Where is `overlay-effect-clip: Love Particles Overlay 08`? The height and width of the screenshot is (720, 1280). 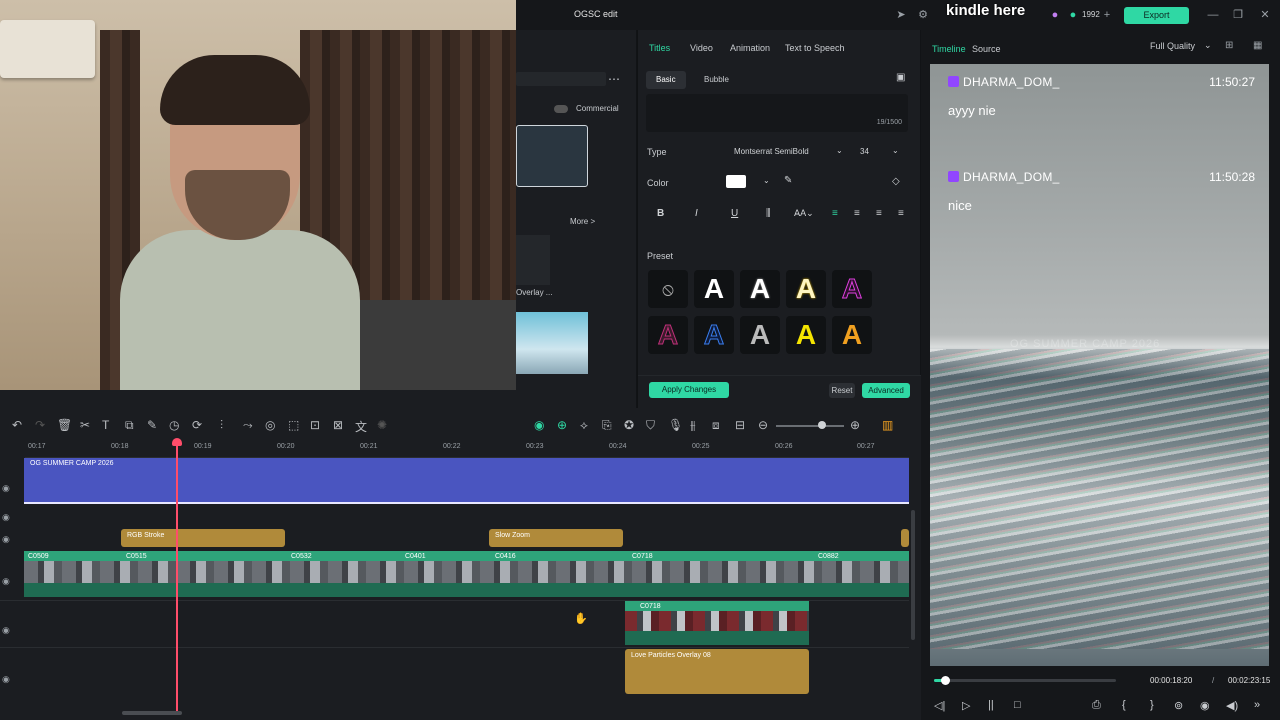
overlay-effect-clip: Love Particles Overlay 08 is located at coordinates (717, 671).